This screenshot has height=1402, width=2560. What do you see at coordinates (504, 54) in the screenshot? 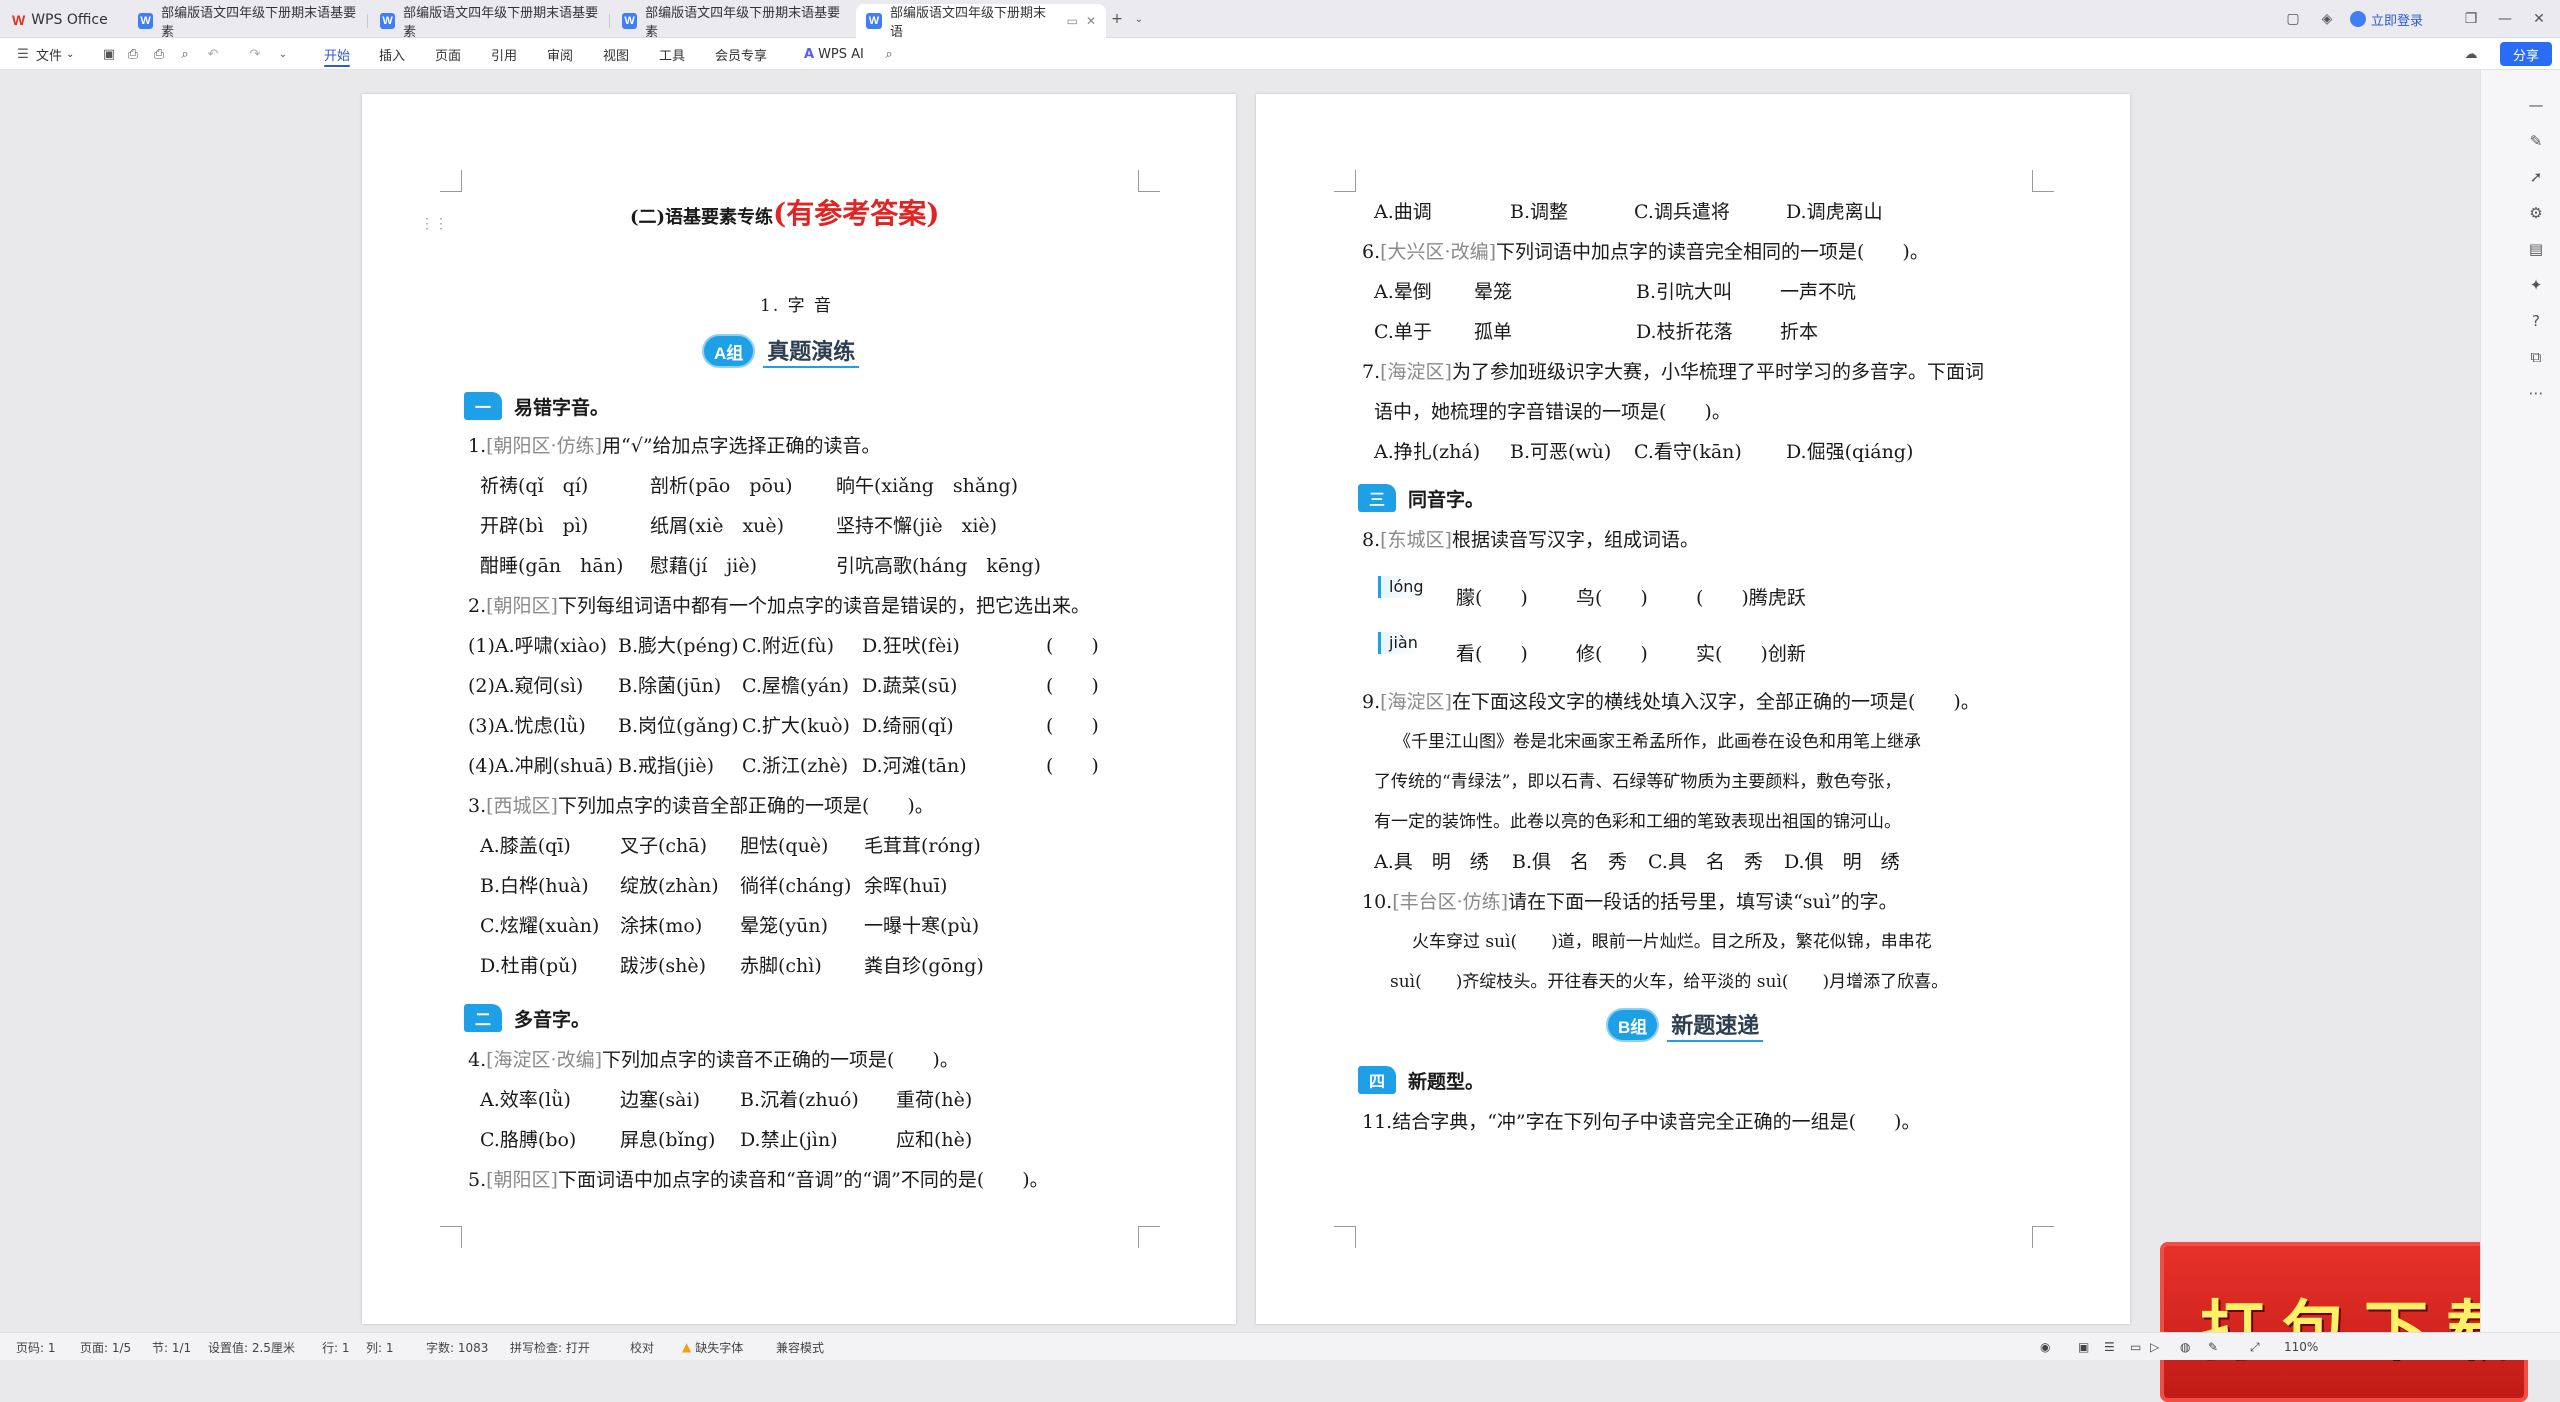
I see `tab-references: 引用` at bounding box center [504, 54].